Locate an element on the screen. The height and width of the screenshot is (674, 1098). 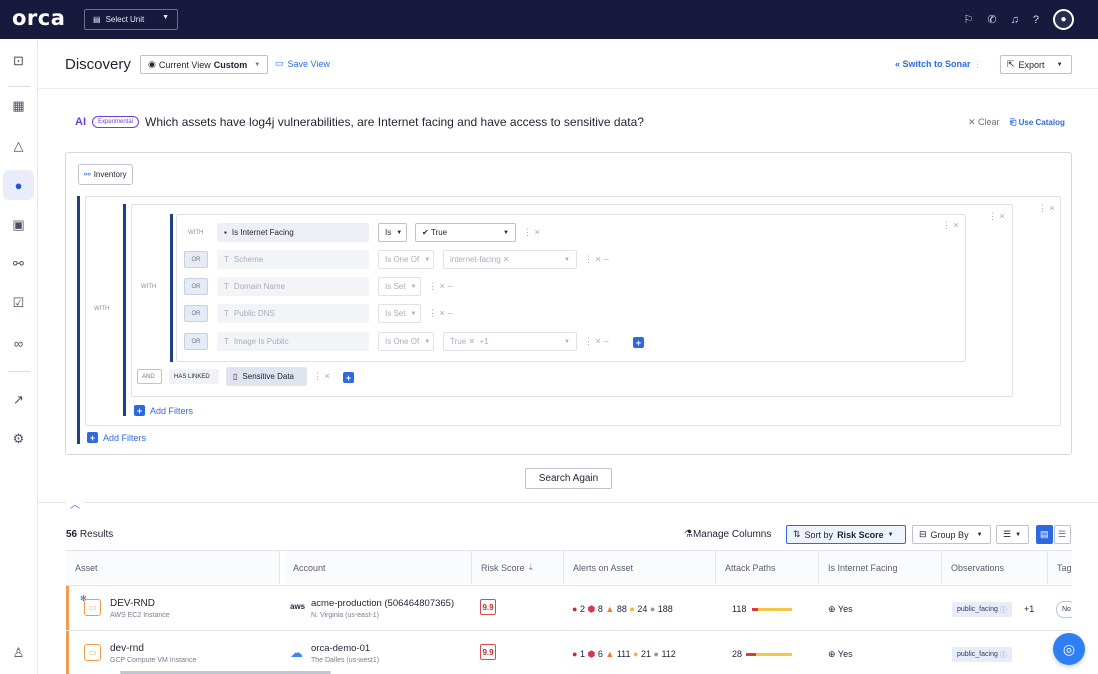
integrations-icon: ↗ is located at coordinates (18, 400).